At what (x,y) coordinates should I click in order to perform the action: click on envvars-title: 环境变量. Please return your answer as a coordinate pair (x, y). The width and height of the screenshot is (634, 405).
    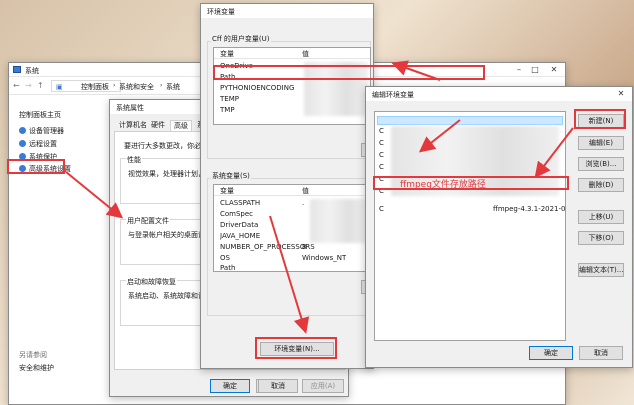
    Looking at the image, I should click on (221, 12).